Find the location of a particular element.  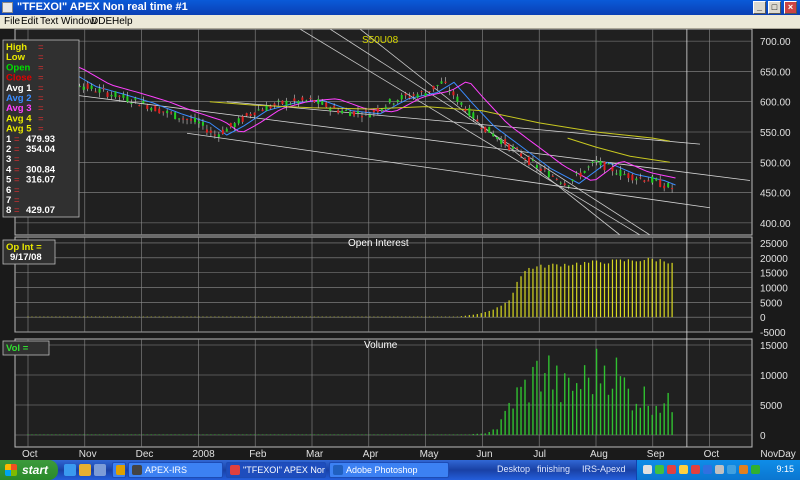

x-axis-label: Nov is located at coordinates (769, 454).